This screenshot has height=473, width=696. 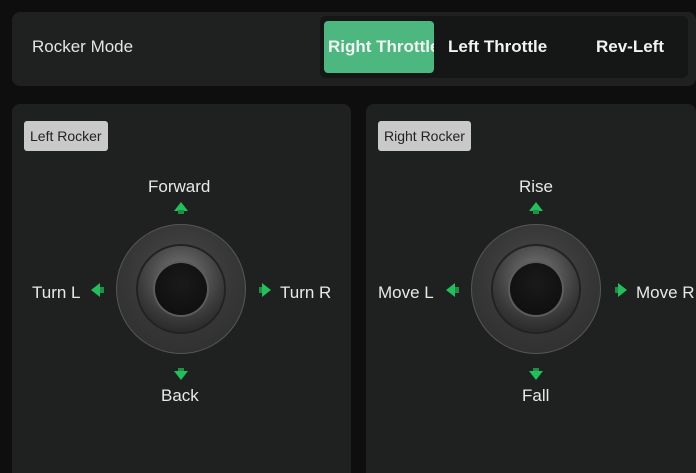 I want to click on rise-label: Rise, so click(x=536, y=186).